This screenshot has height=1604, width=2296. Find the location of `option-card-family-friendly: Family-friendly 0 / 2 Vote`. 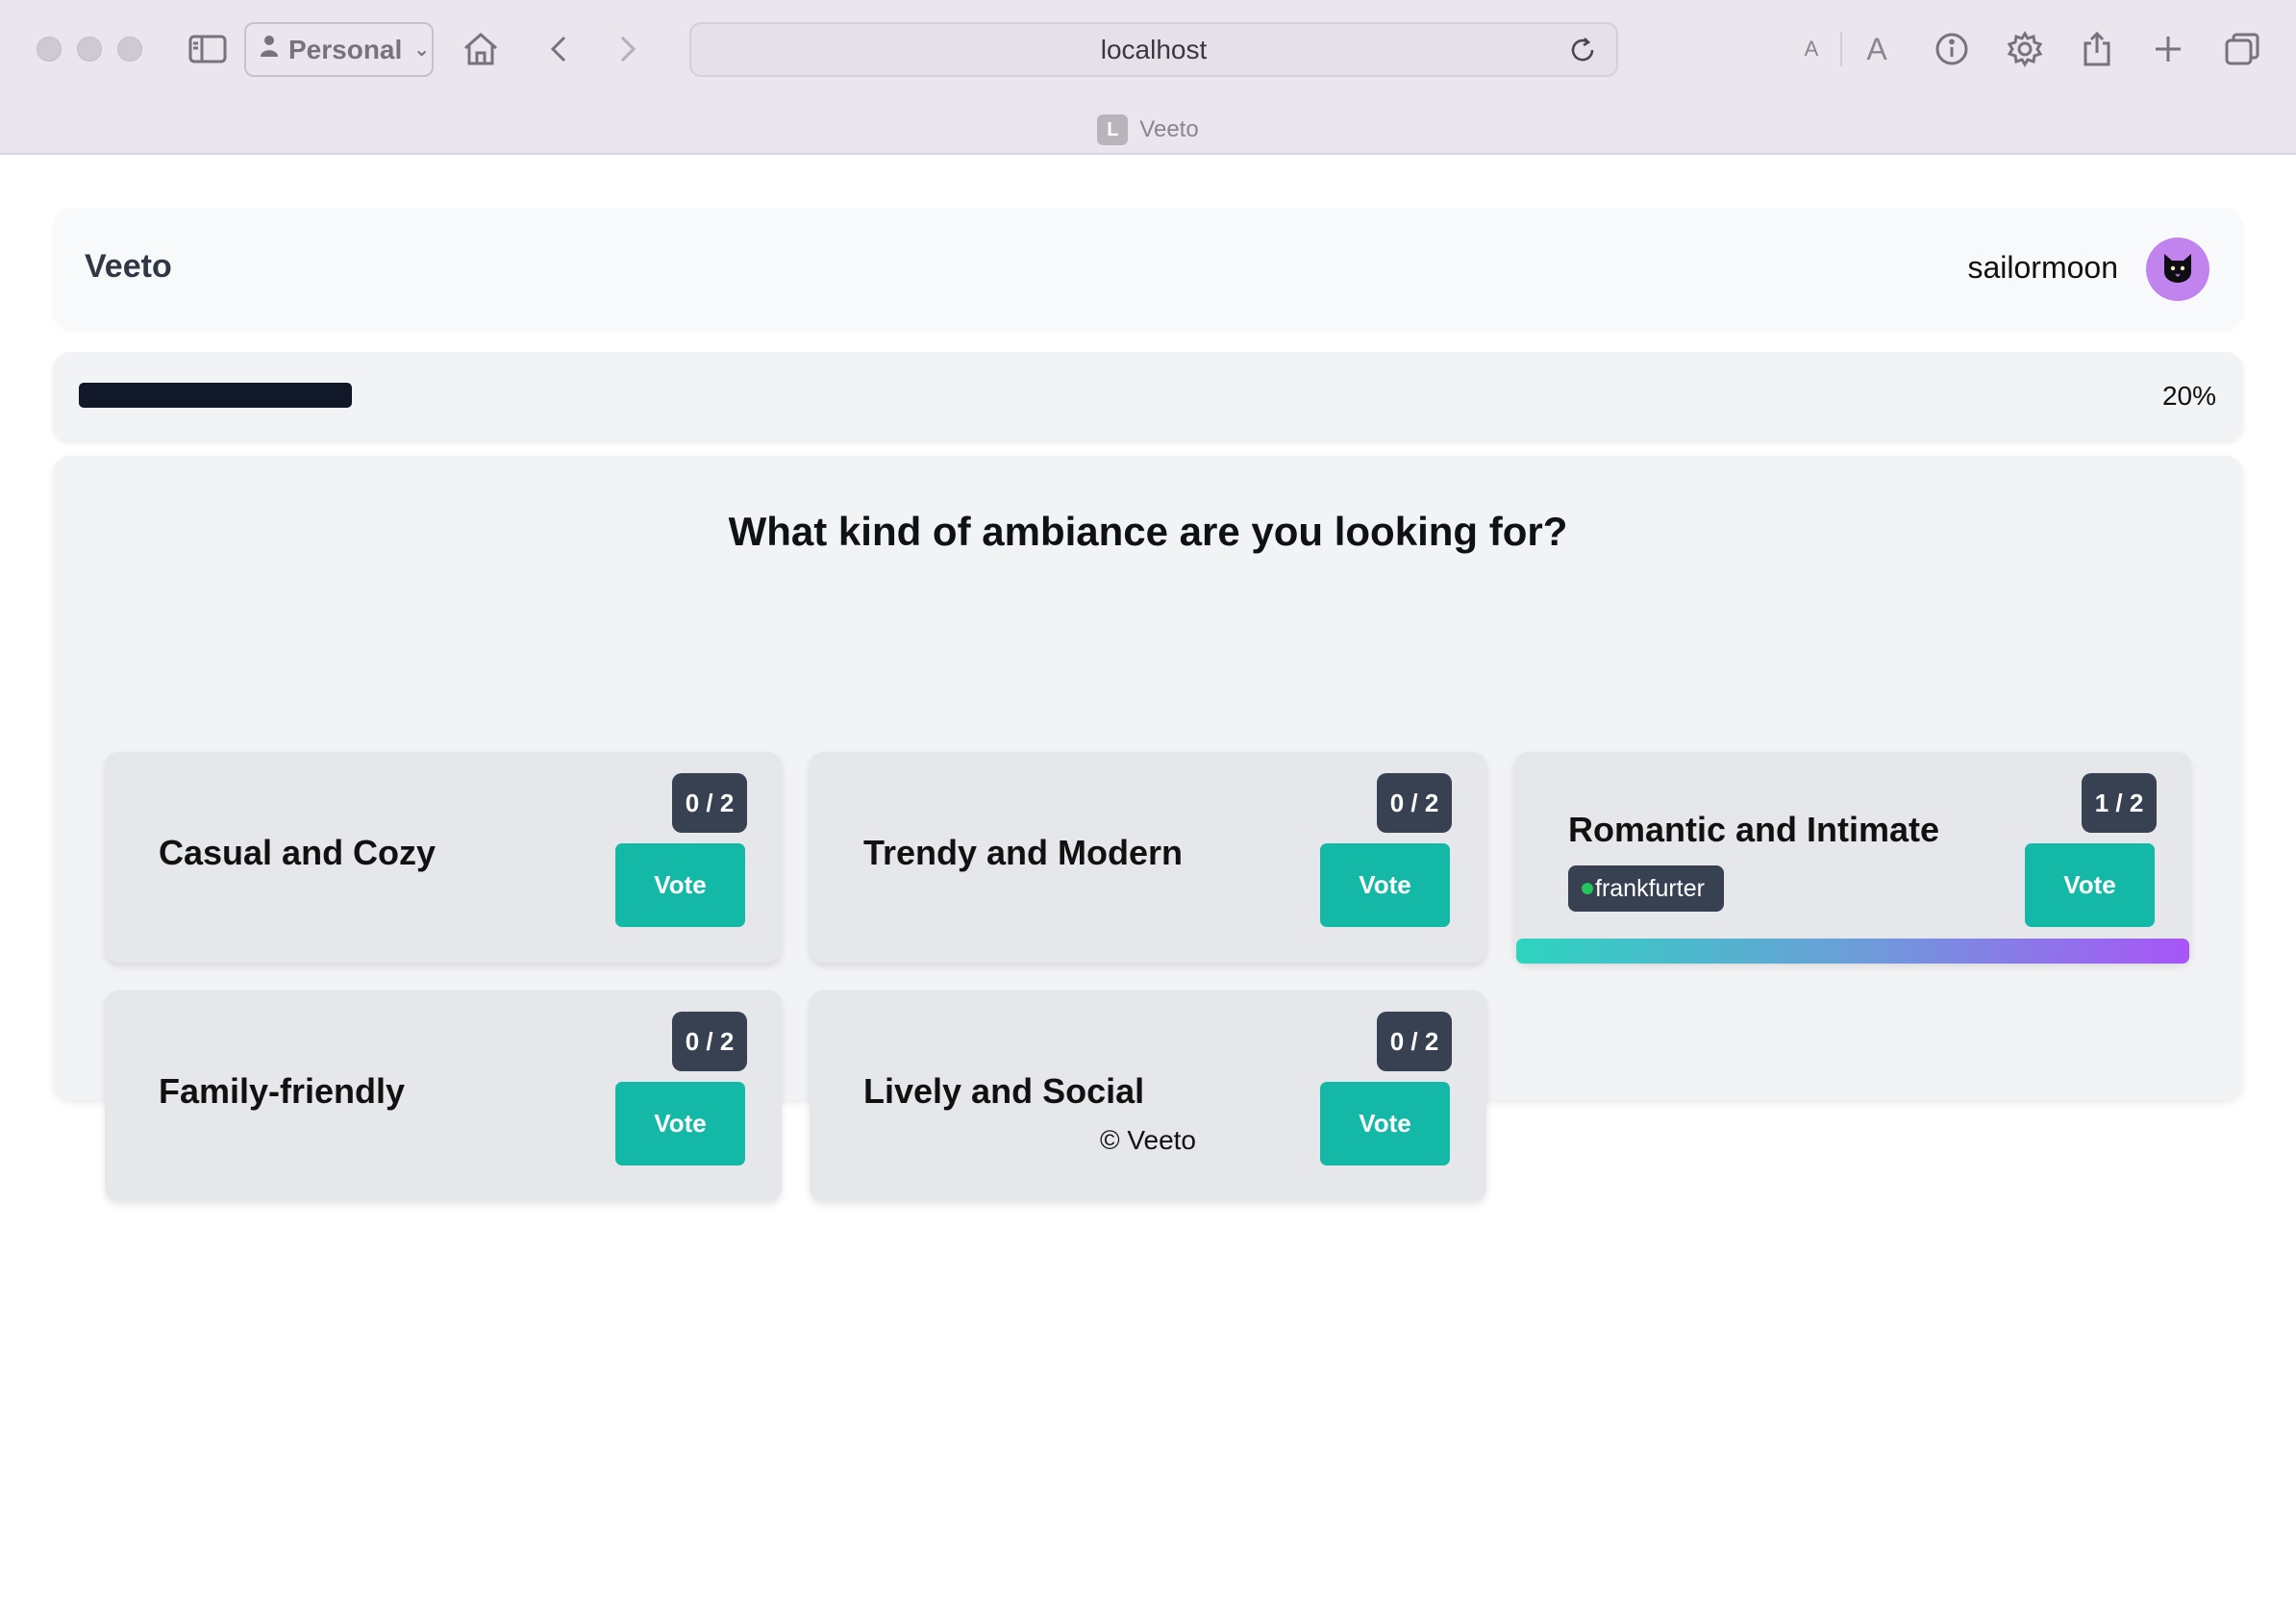

option-card-family-friendly: Family-friendly 0 / 2 Vote is located at coordinates (443, 1095).